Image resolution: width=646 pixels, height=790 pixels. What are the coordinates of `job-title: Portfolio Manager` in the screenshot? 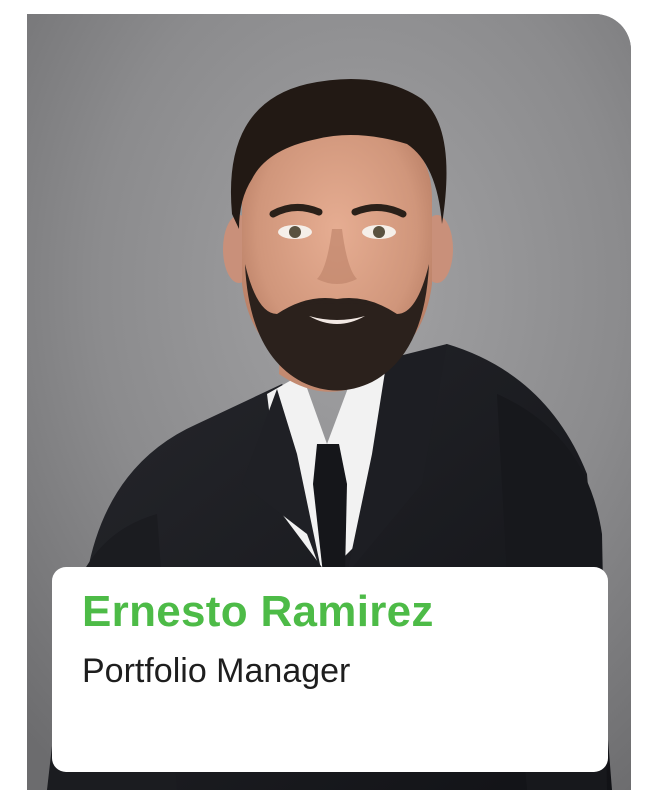 It's located at (216, 671).